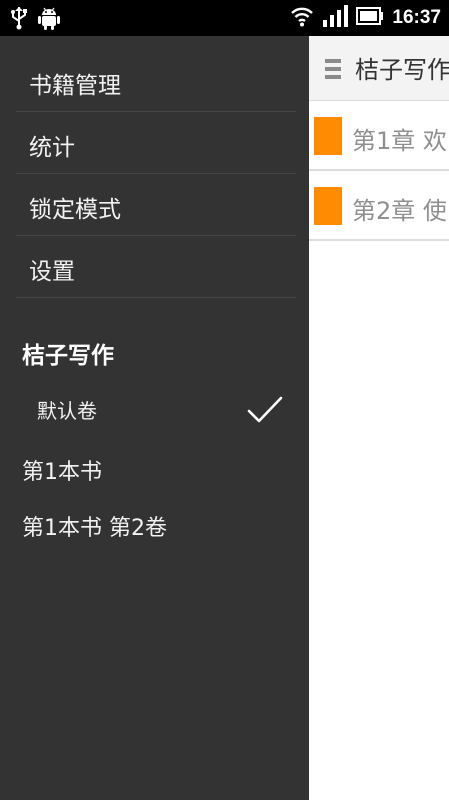 This screenshot has width=449, height=800. Describe the element at coordinates (75, 210) in the screenshot. I see `menu-item-label: 锁定模式` at that location.